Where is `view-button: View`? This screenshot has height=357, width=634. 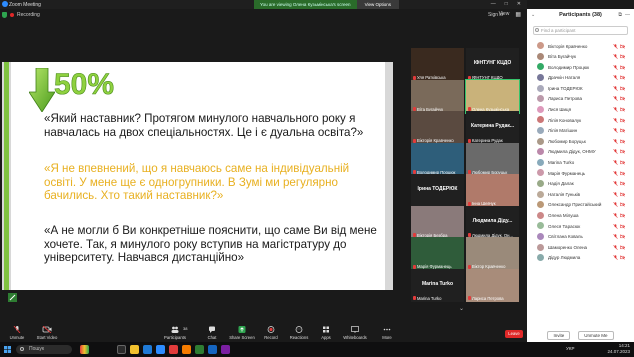 view-button: View is located at coordinates (504, 14).